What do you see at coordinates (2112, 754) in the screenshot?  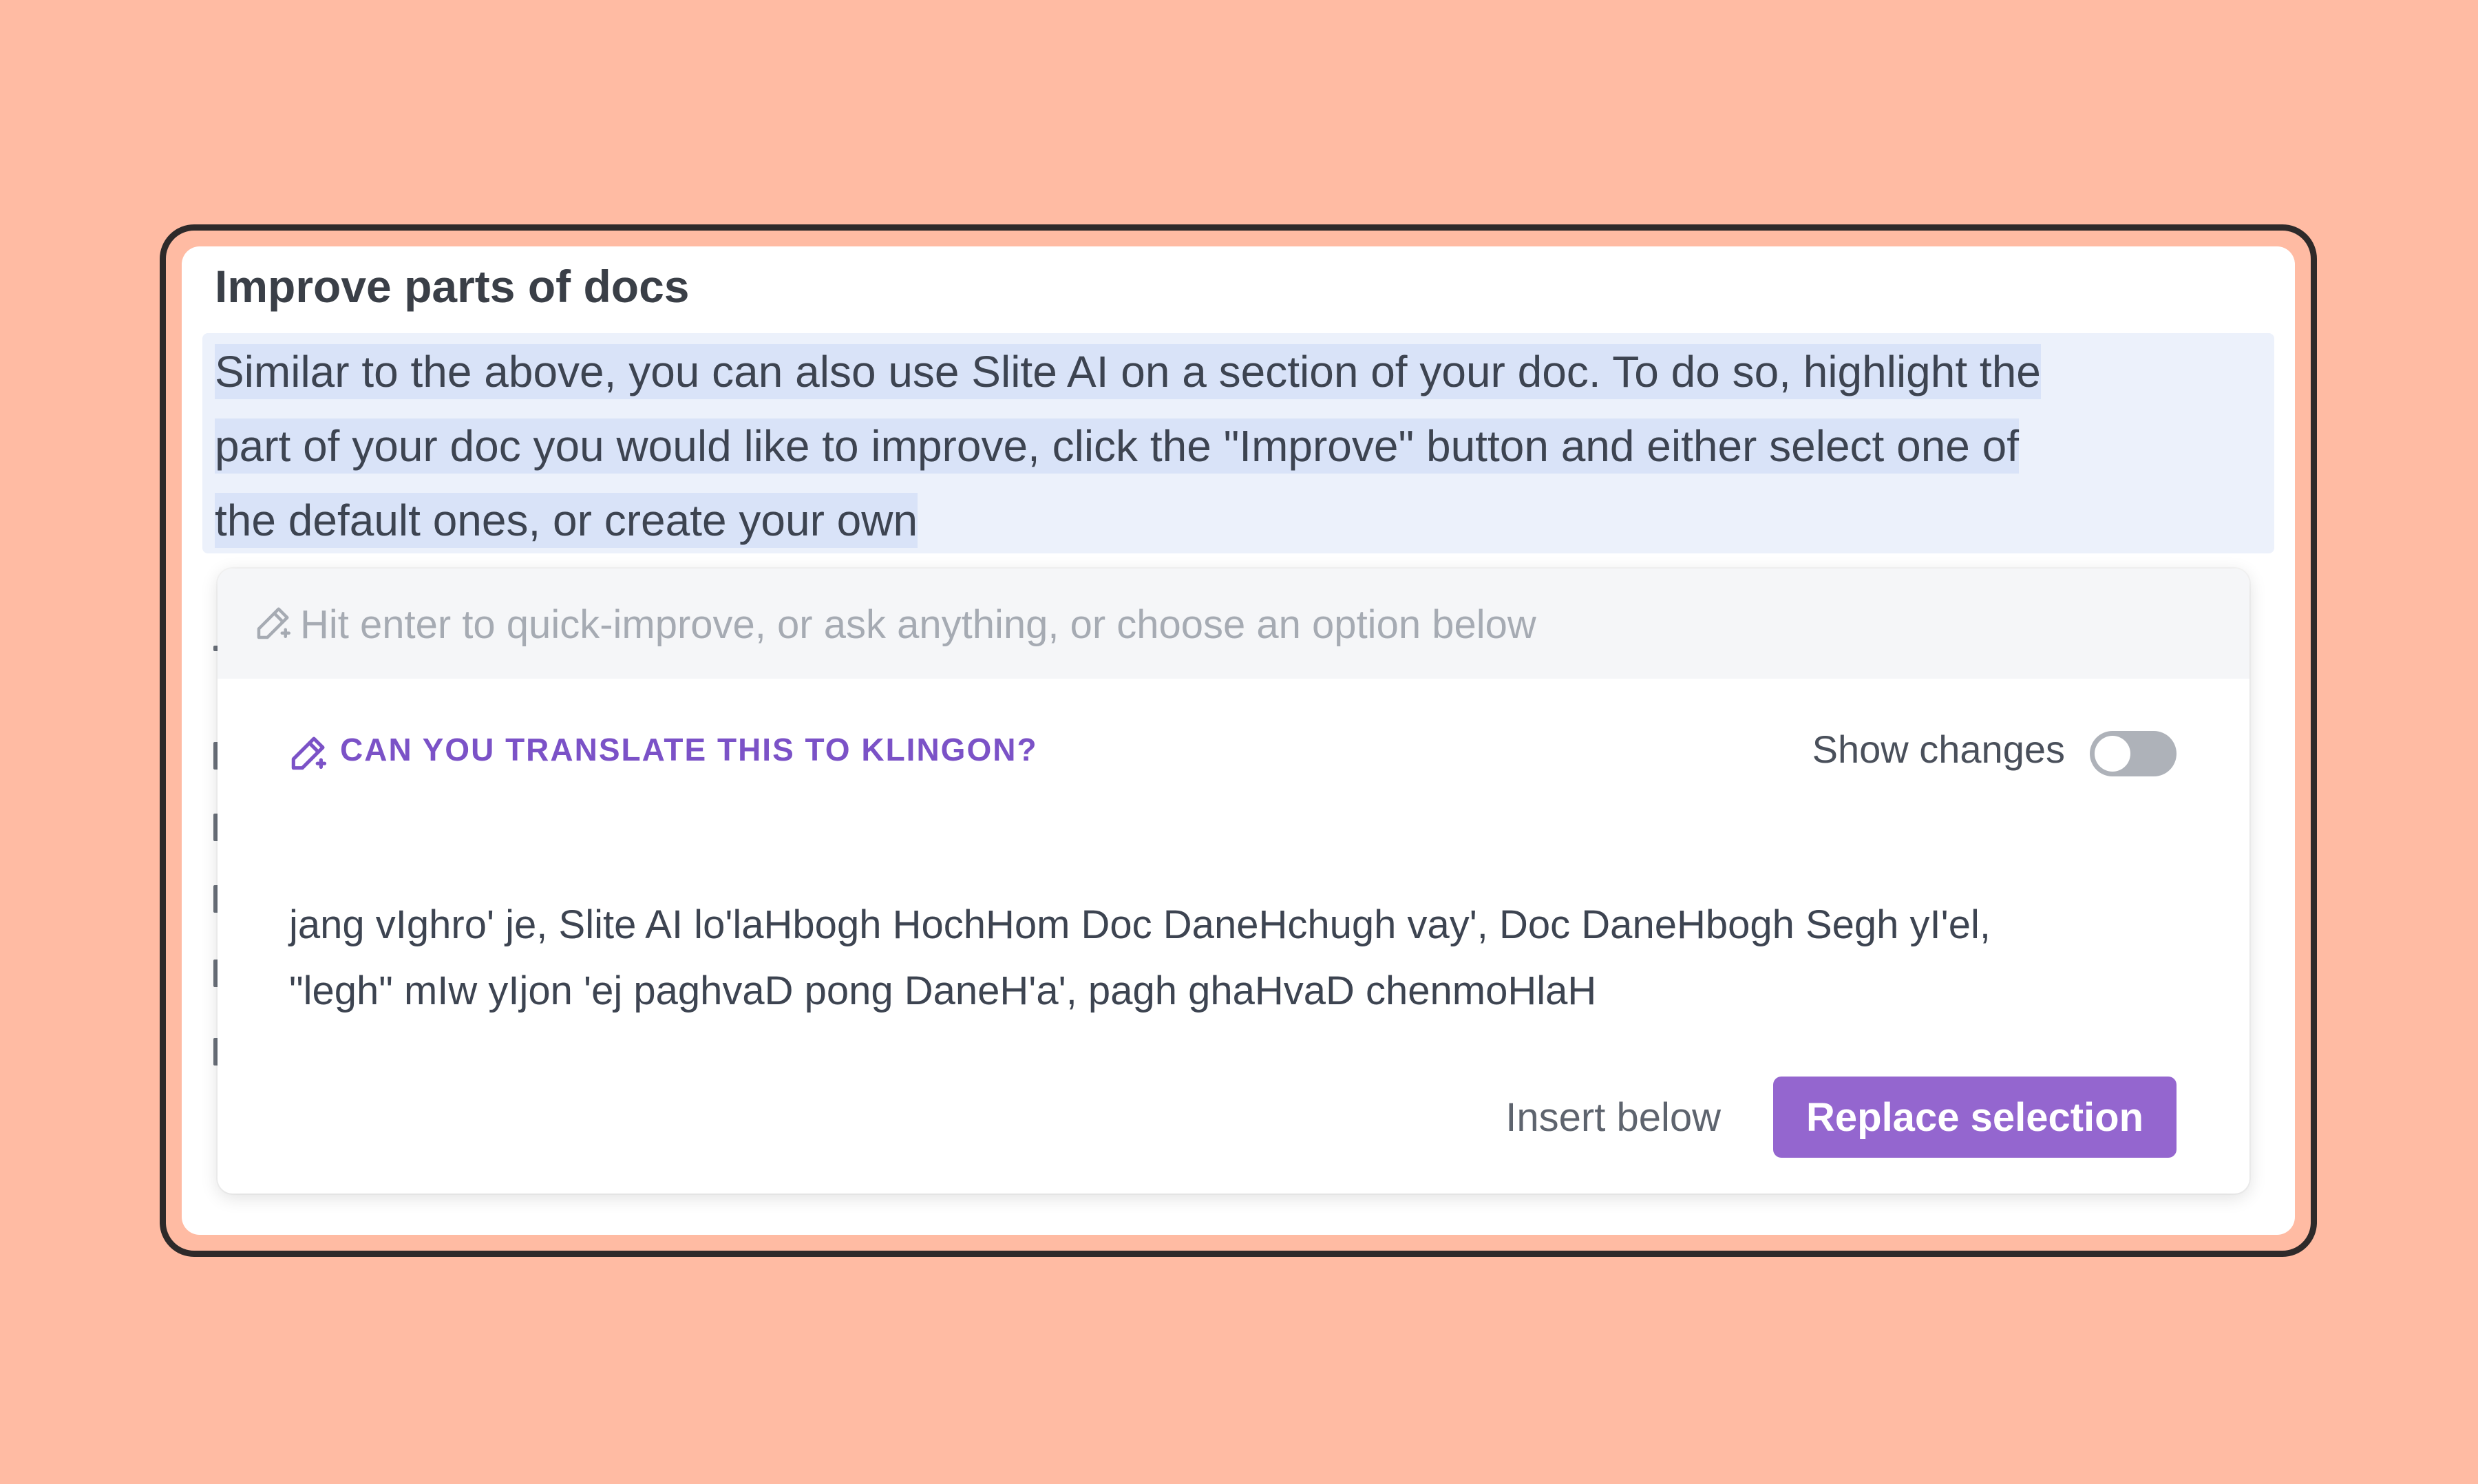 I see `toggle-knob` at bounding box center [2112, 754].